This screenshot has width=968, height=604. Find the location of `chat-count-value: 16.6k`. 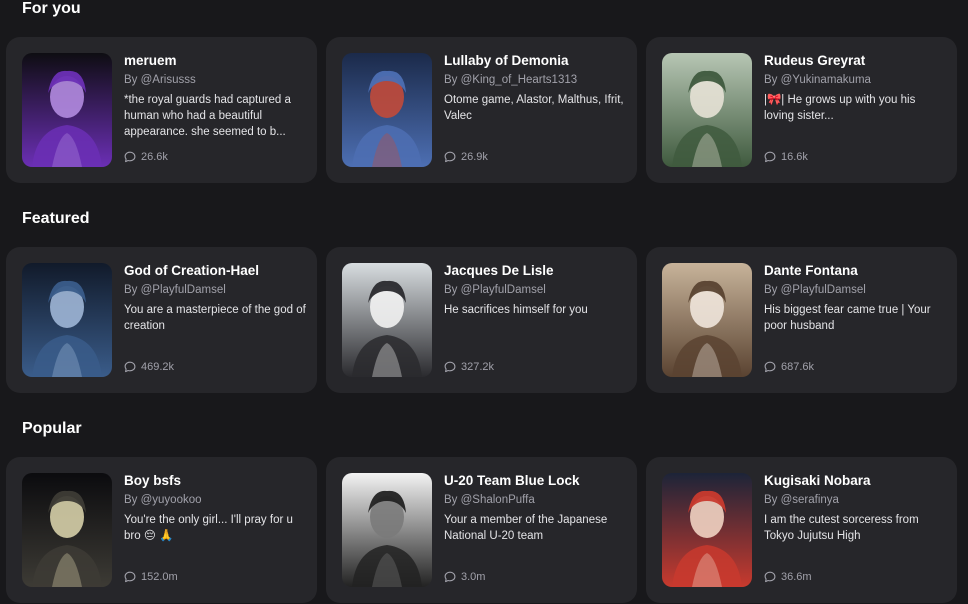

chat-count-value: 16.6k is located at coordinates (794, 157).